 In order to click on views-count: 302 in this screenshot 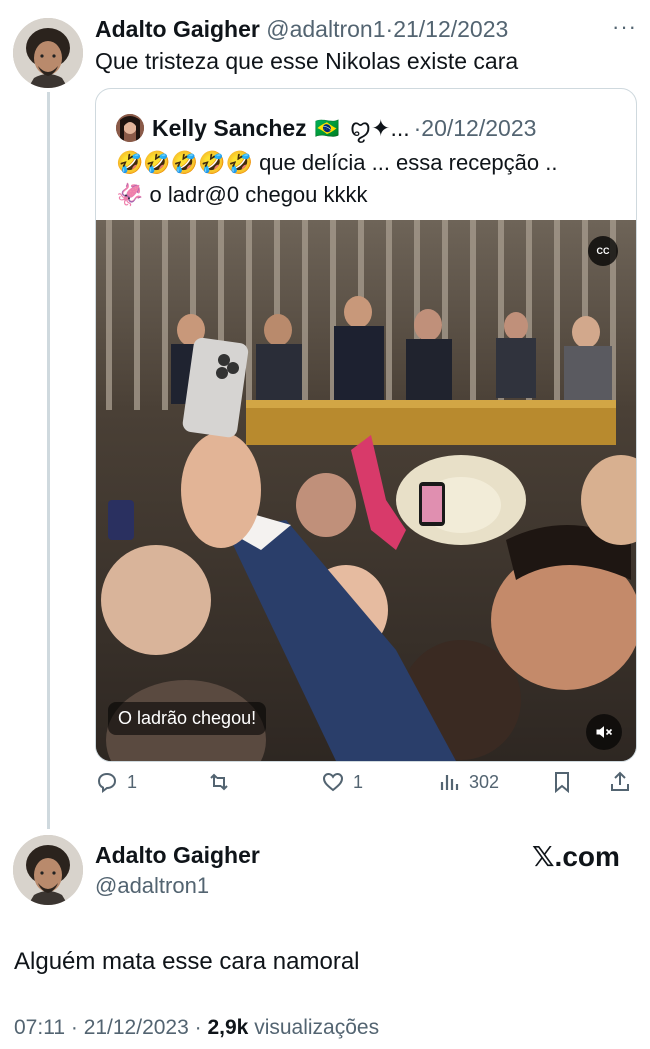, I will do `click(484, 781)`.